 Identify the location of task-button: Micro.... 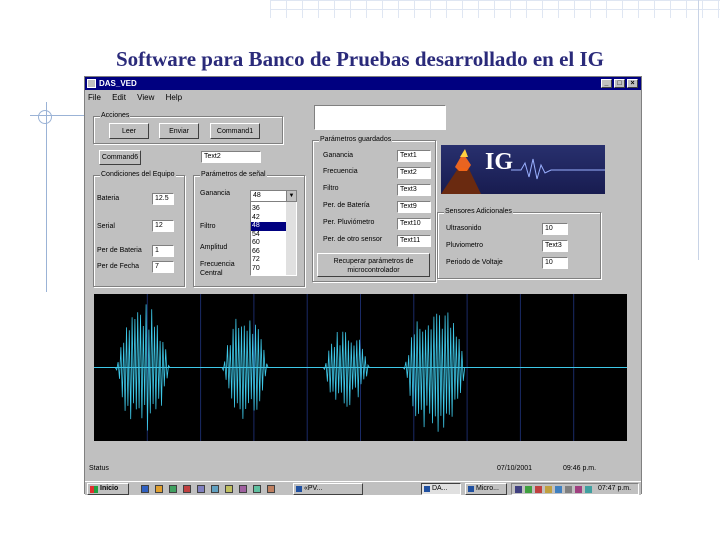
(486, 489).